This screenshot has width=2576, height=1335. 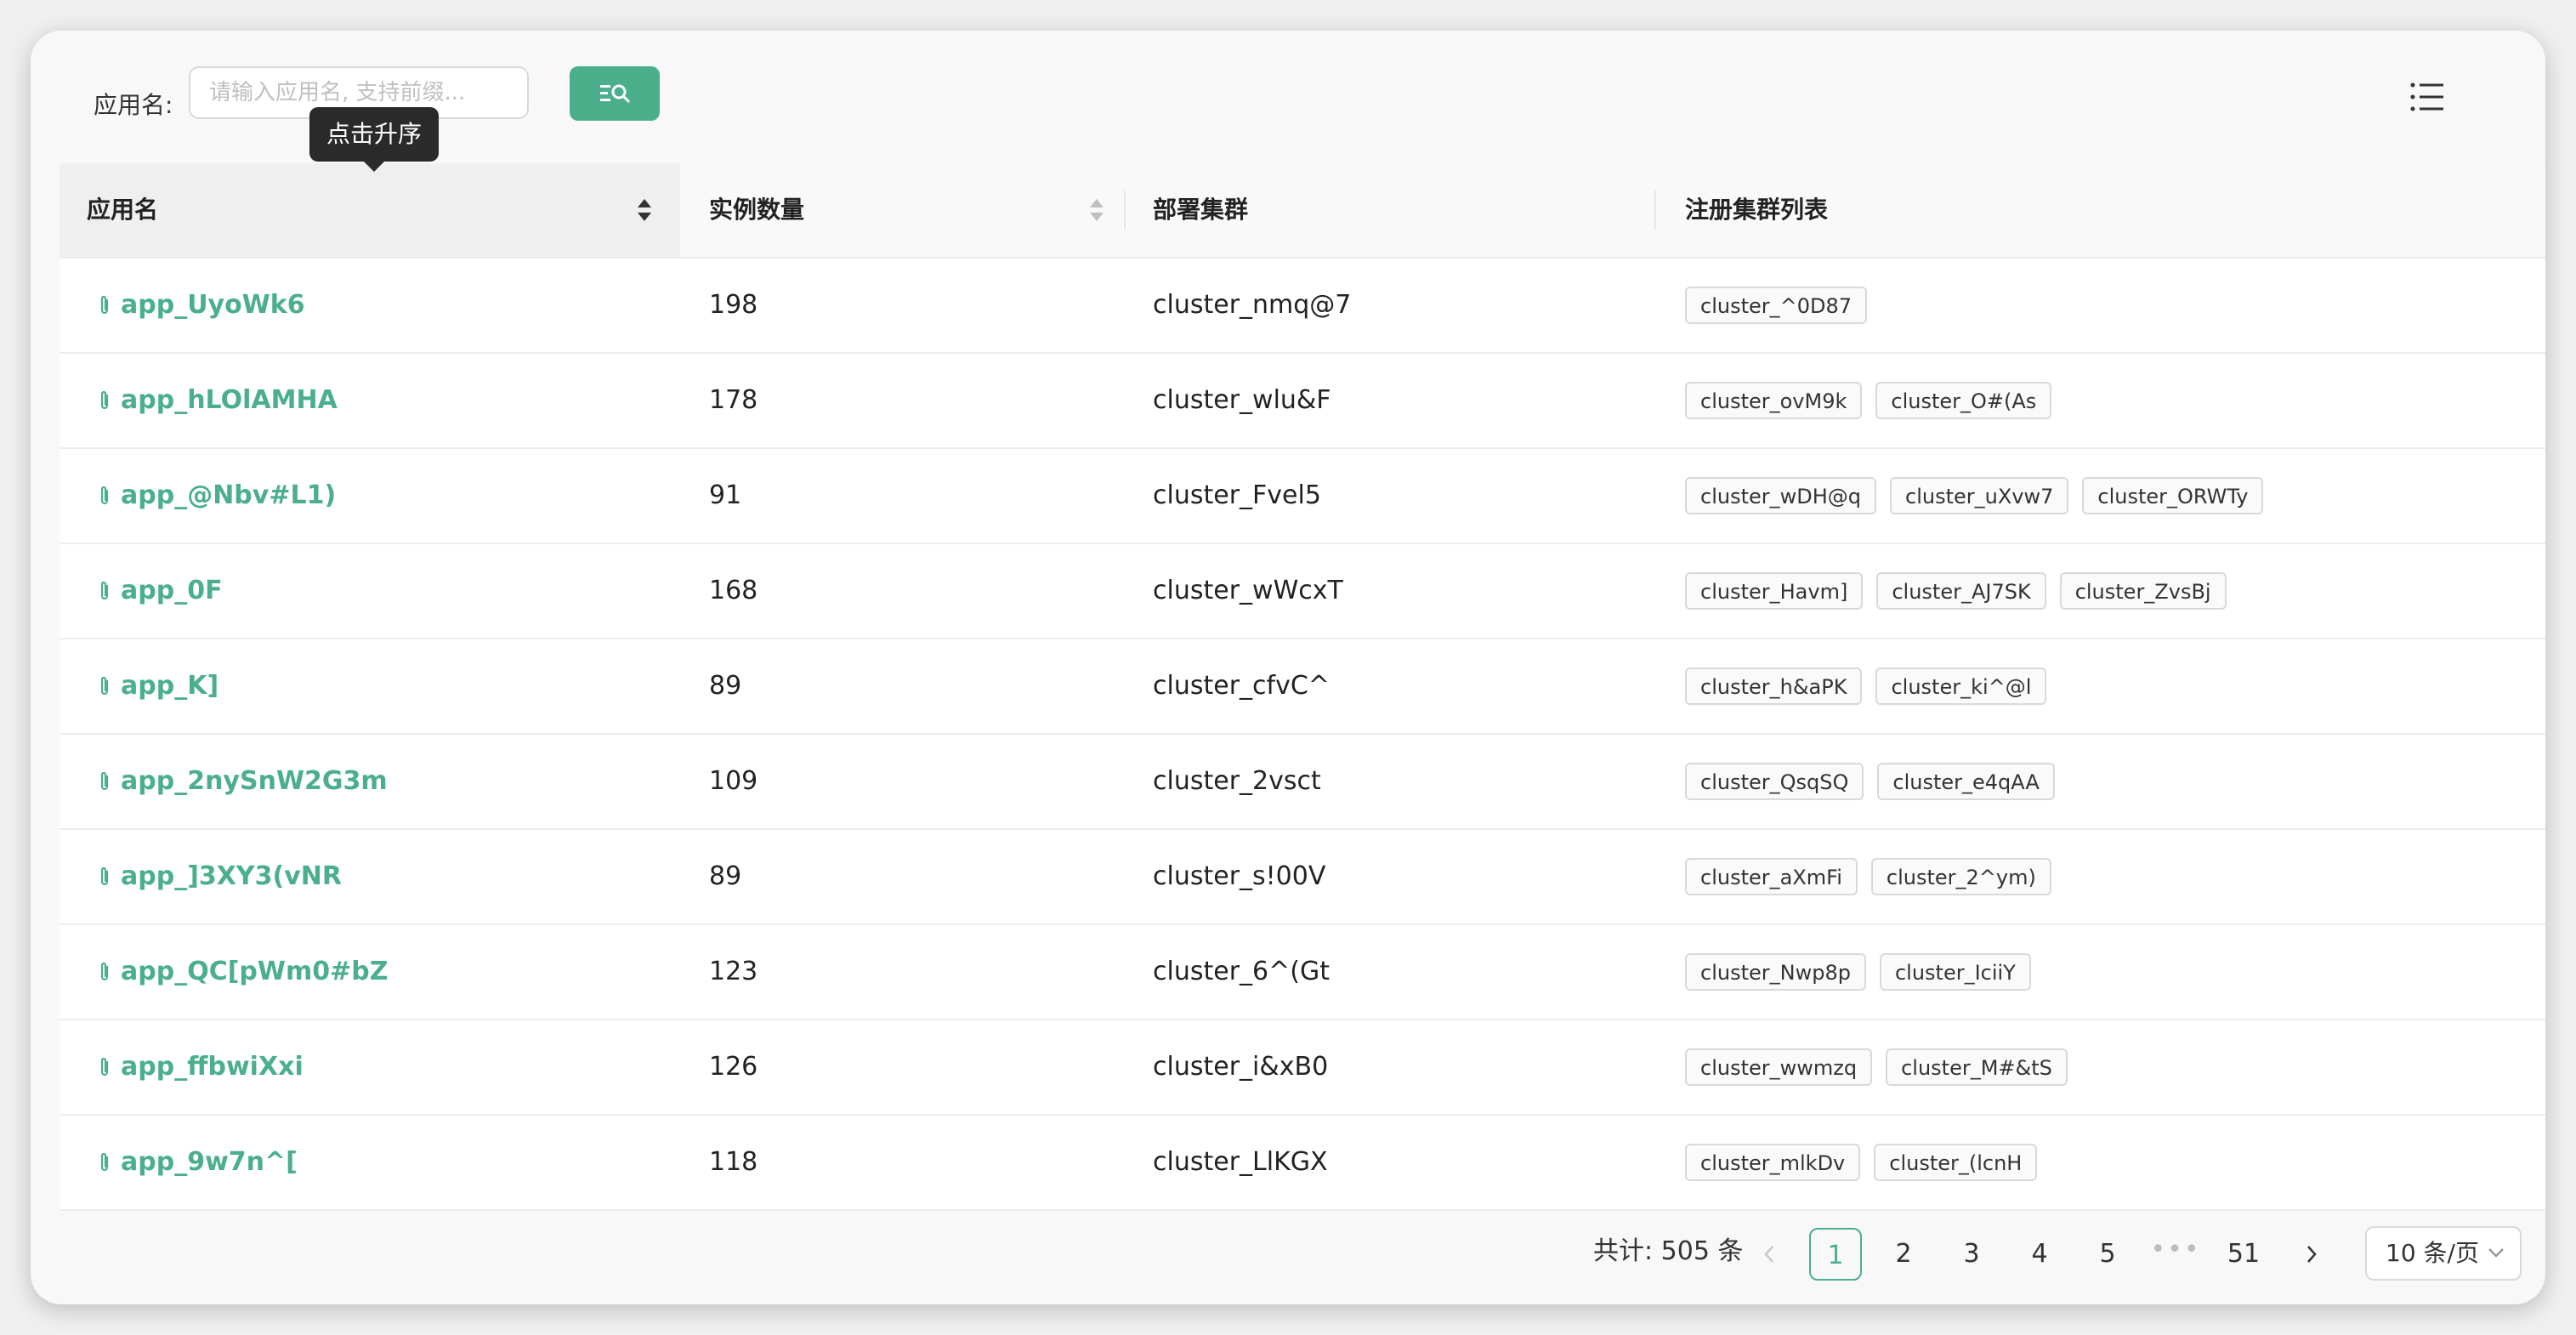 I want to click on chevron-right-icon, so click(x=2312, y=1254).